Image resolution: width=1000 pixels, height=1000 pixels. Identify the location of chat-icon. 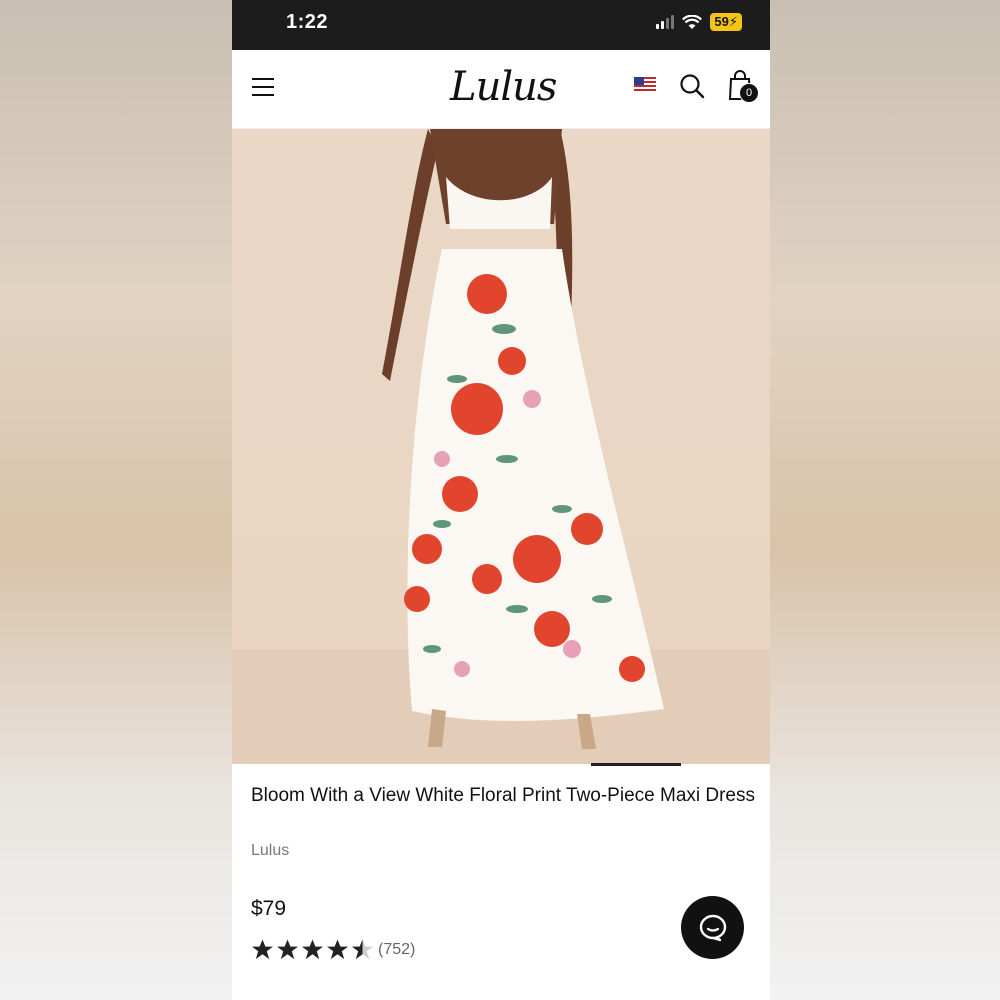
(712, 927).